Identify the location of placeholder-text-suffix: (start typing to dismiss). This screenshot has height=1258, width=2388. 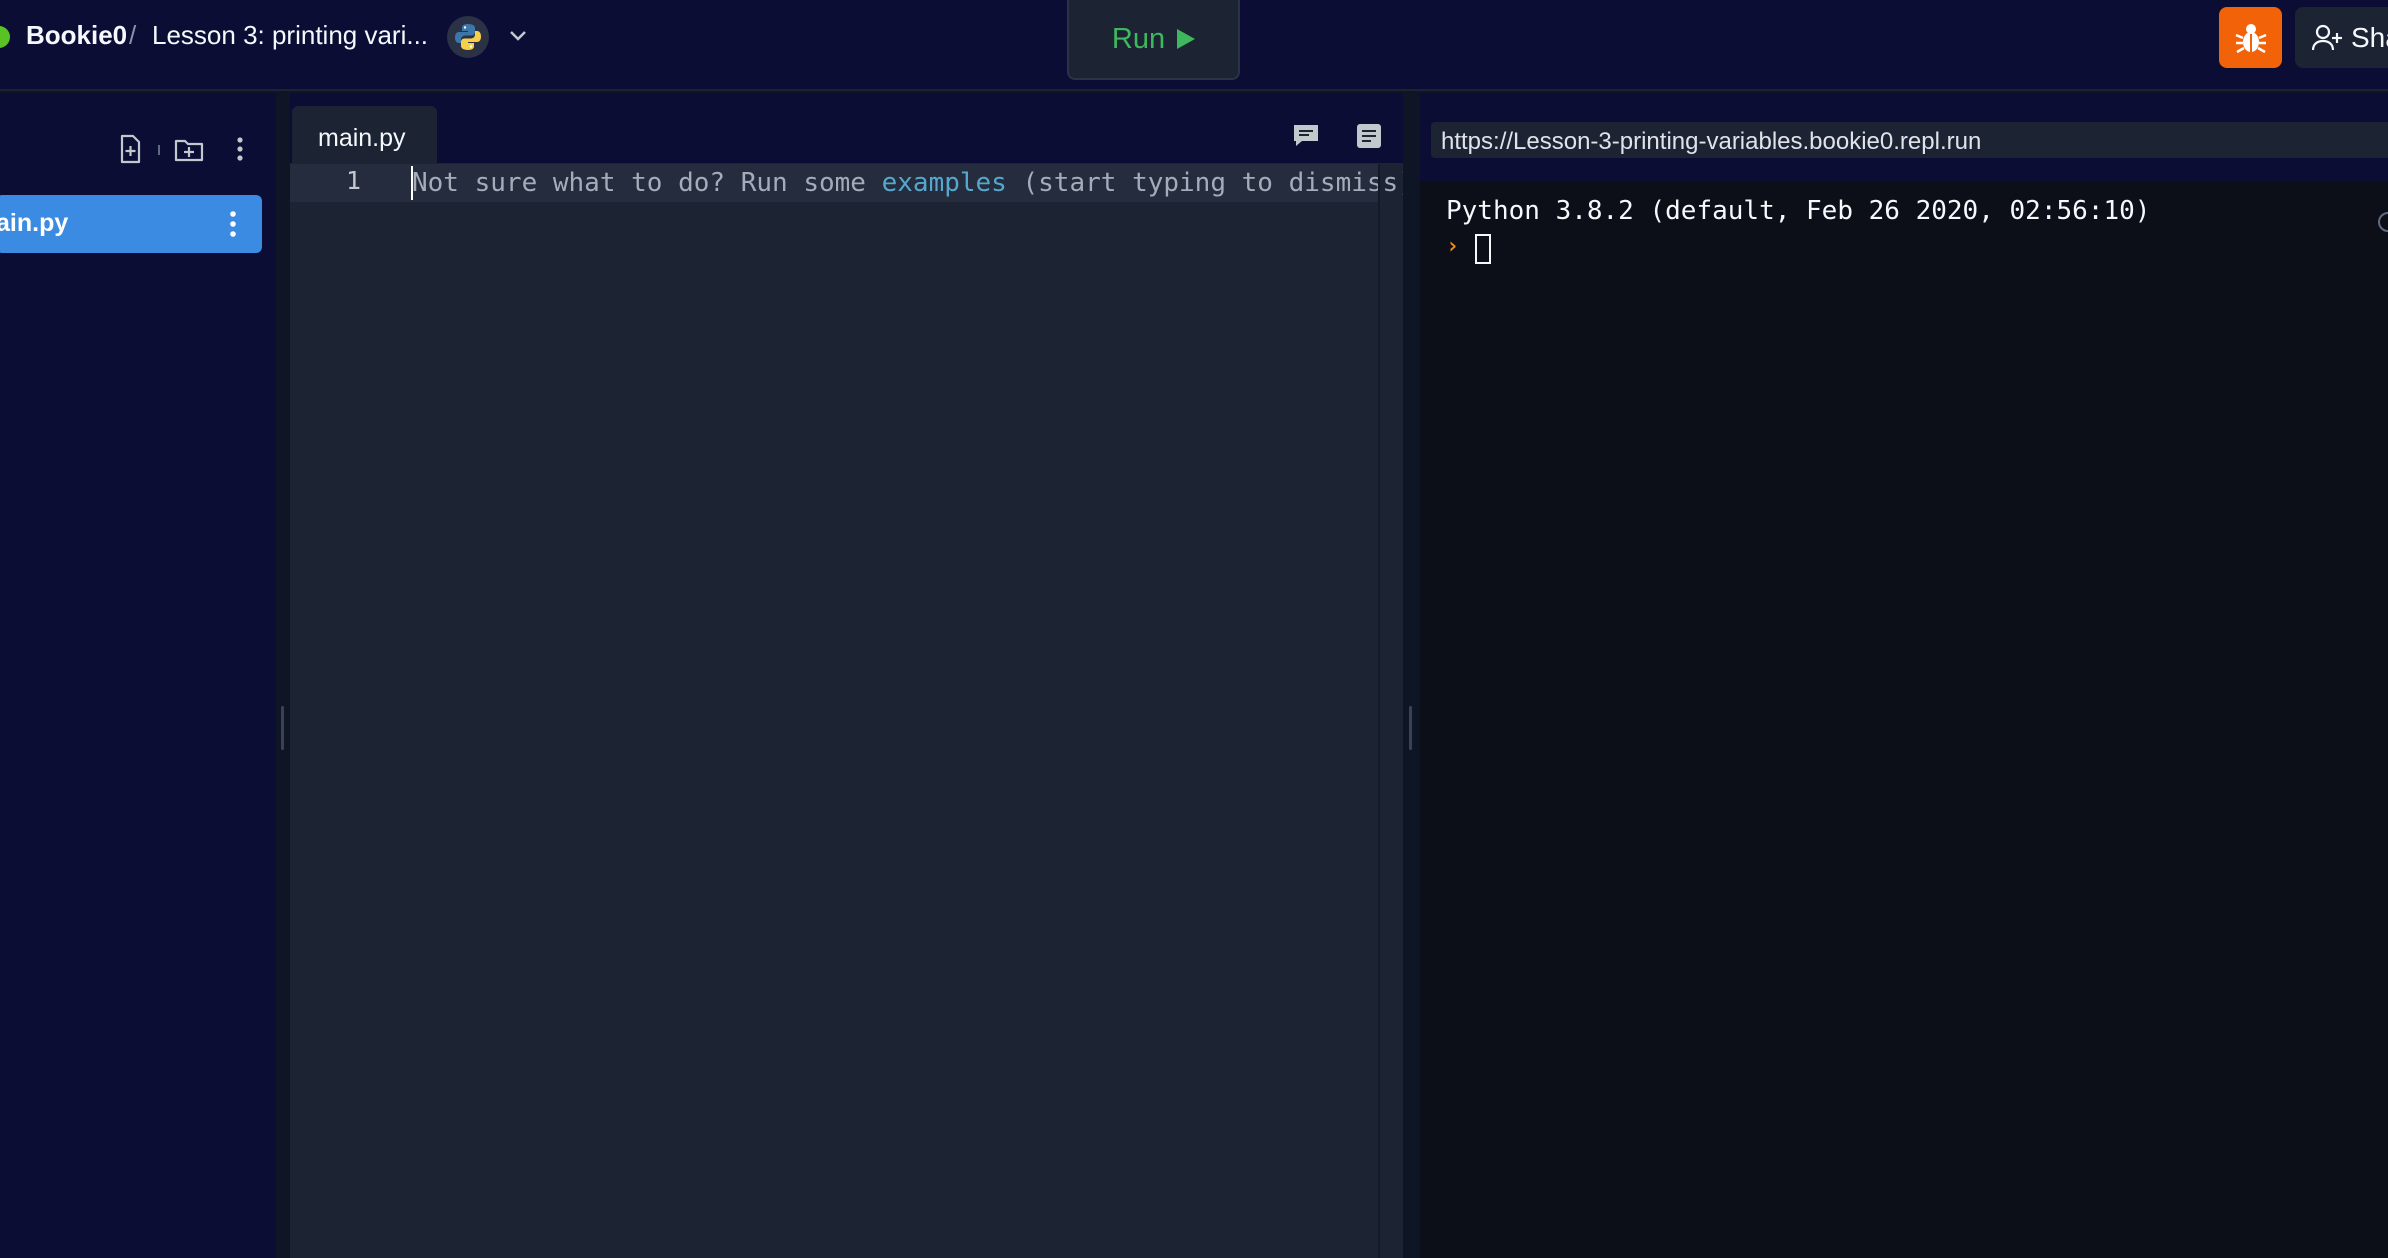
(1210, 183).